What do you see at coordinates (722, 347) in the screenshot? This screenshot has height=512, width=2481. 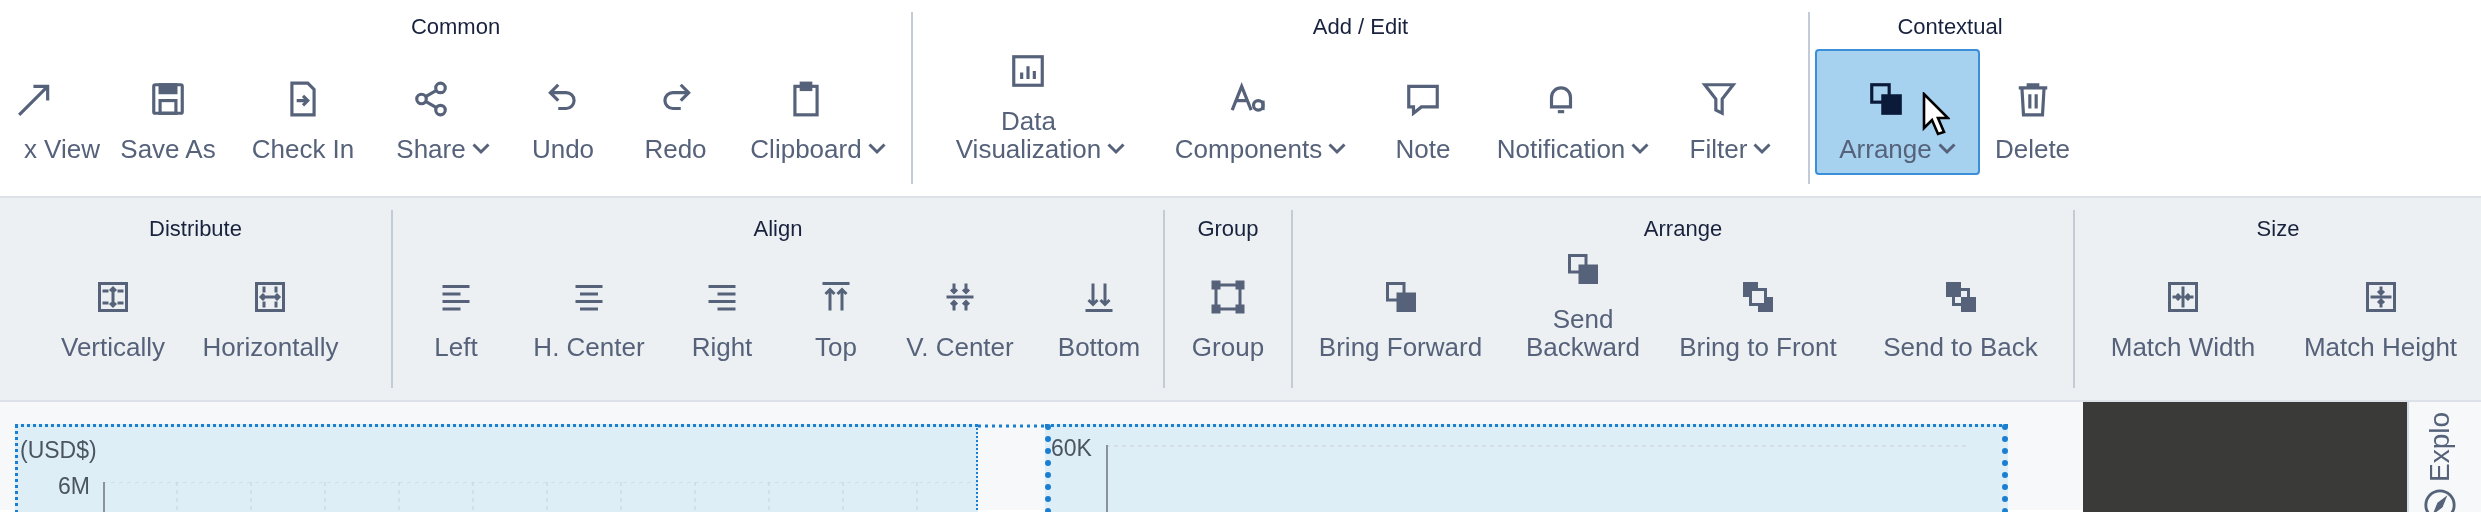 I see `button-label: Right` at bounding box center [722, 347].